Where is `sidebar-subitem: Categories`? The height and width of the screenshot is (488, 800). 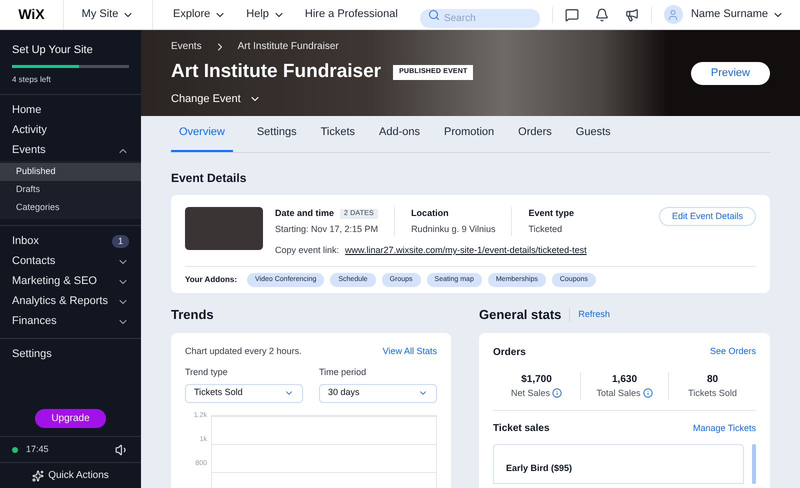
sidebar-subitem: Categories is located at coordinates (70, 207).